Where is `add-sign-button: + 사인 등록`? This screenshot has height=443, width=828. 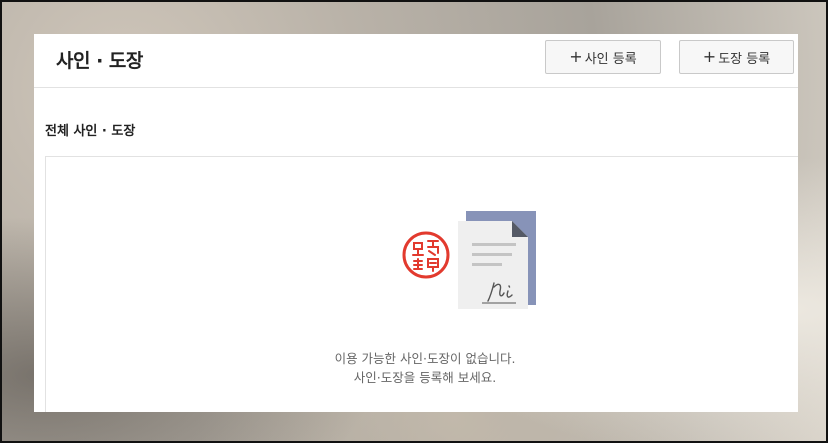 add-sign-button: + 사인 등록 is located at coordinates (603, 57).